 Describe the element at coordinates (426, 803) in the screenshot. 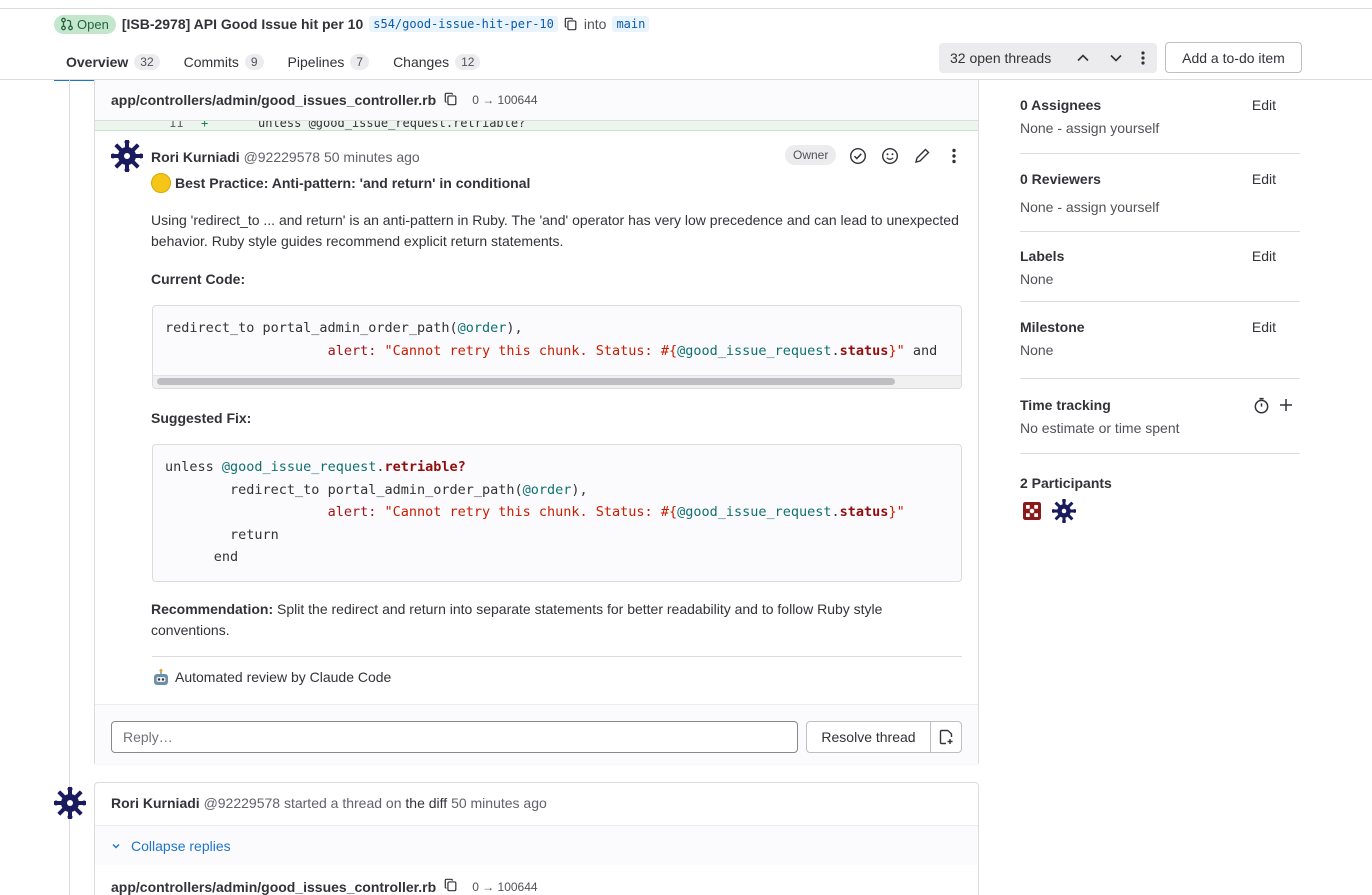

I see `diff-link: the diff` at that location.